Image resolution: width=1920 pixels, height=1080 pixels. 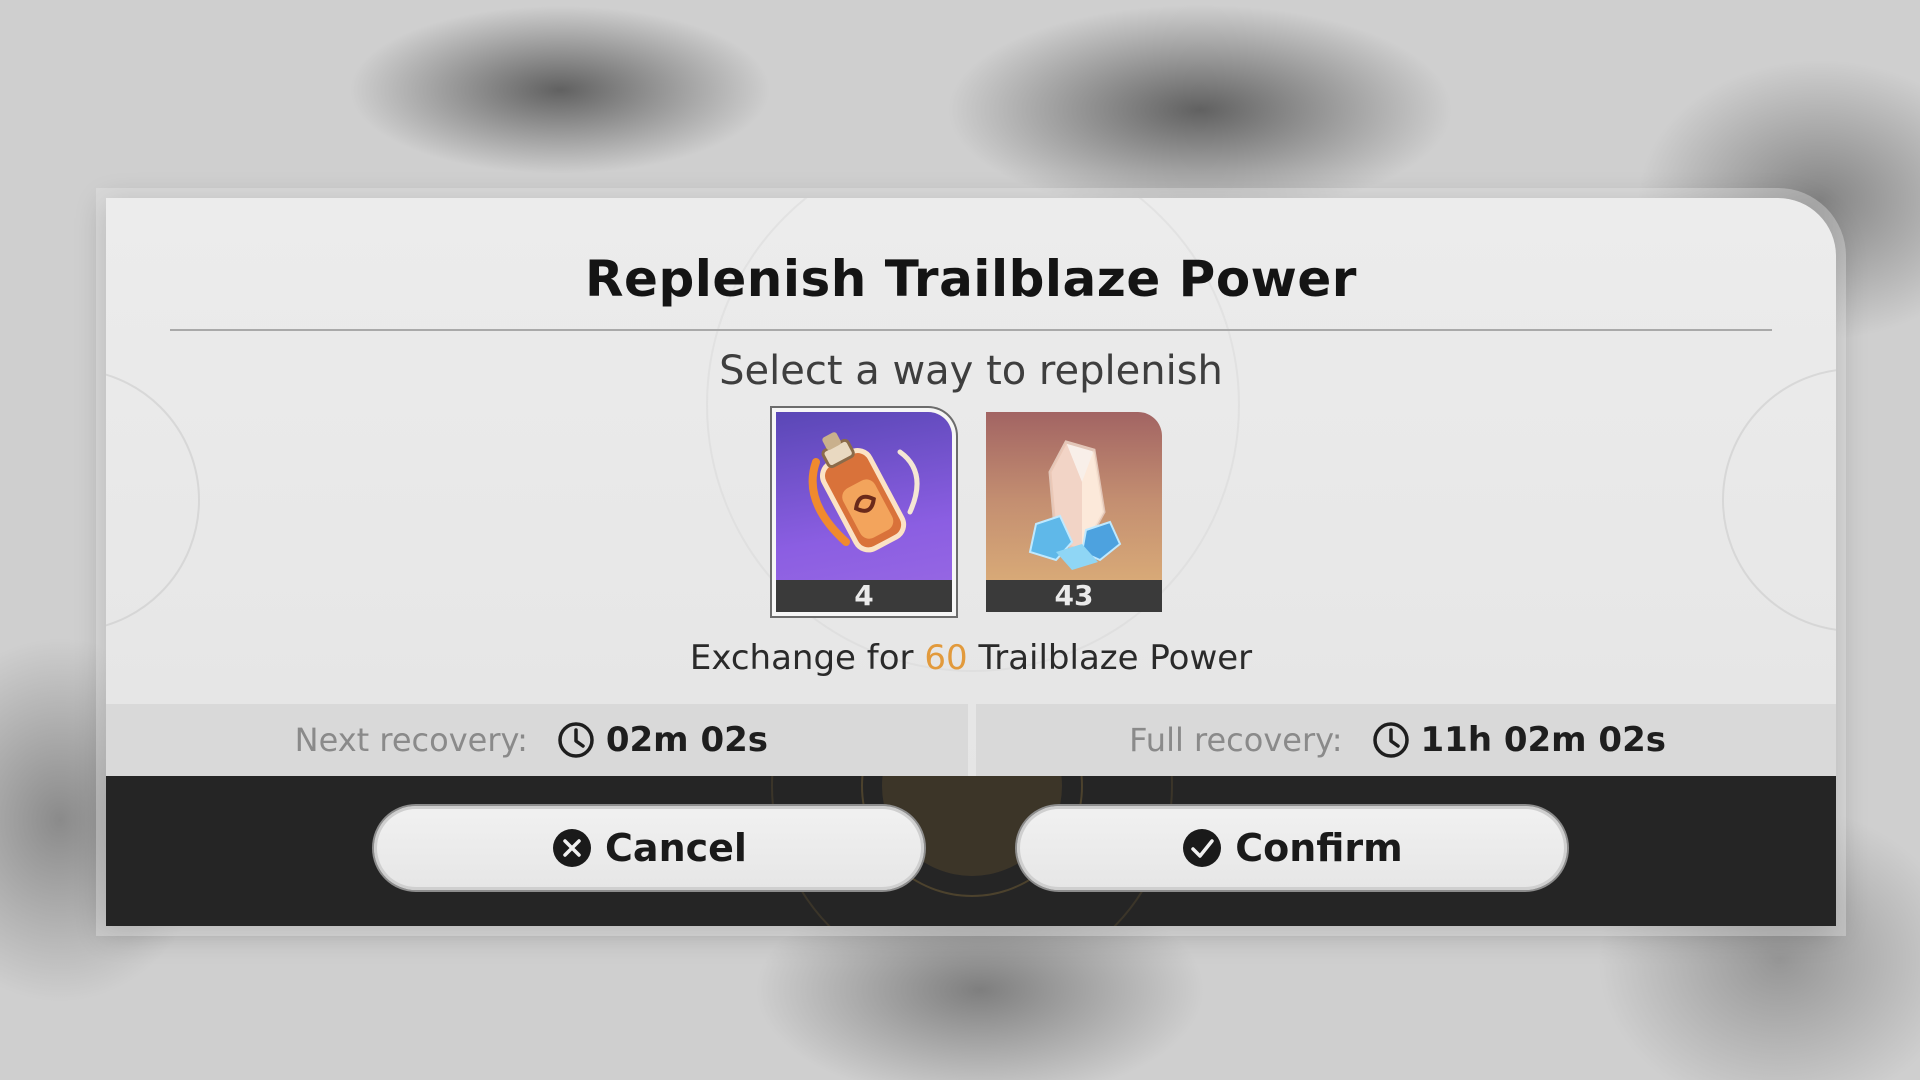 What do you see at coordinates (411, 740) in the screenshot?
I see `next-recovery-label: Next recovery:` at bounding box center [411, 740].